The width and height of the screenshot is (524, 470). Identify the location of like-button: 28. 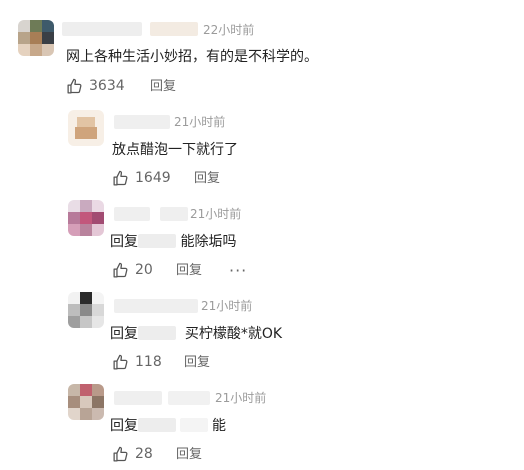
(132, 454).